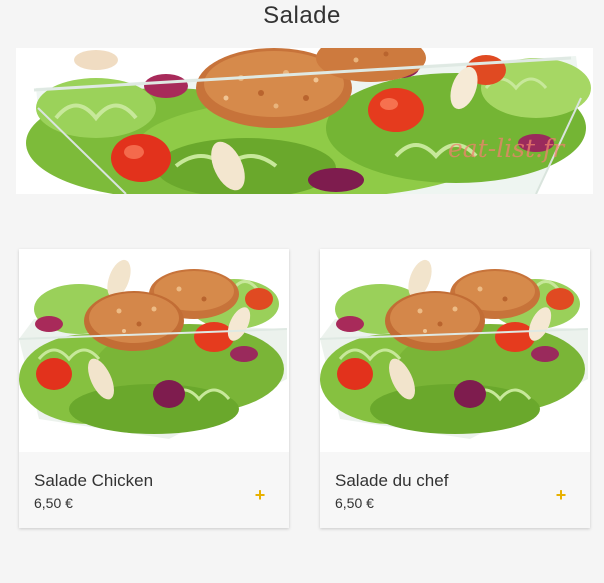 Image resolution: width=604 pixels, height=583 pixels. Describe the element at coordinates (392, 480) in the screenshot. I see `product-name: Salade du chef` at that location.